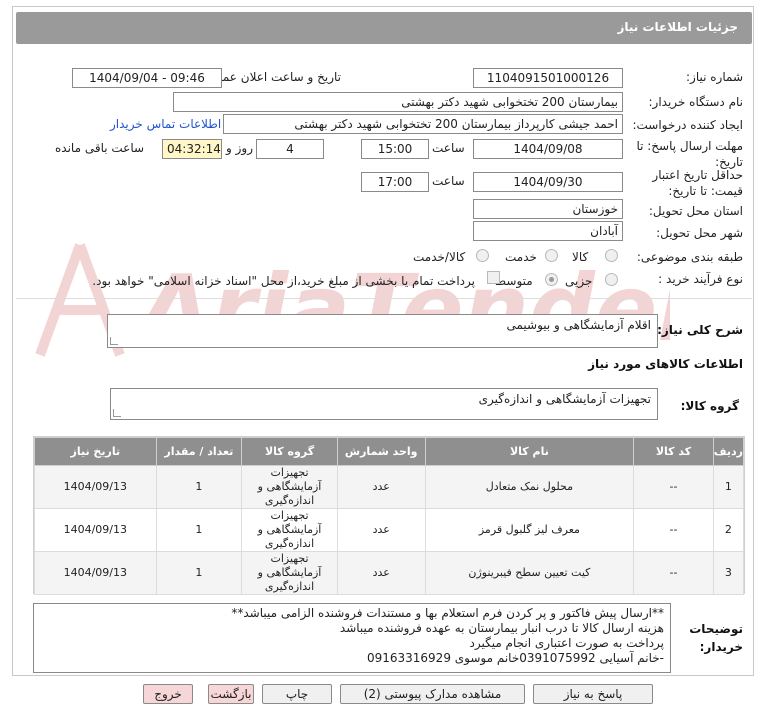 Image resolution: width=761 pixels, height=721 pixels. What do you see at coordinates (381, 451) in the screenshot?
I see `col-header-unit: واحد شمارش` at bounding box center [381, 451].